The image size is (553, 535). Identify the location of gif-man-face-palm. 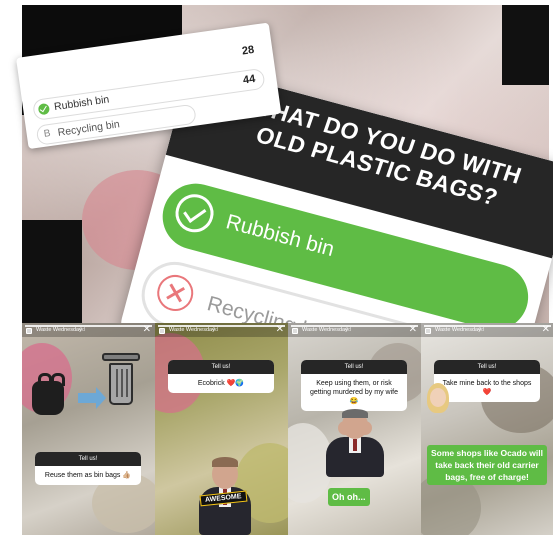
(355, 442).